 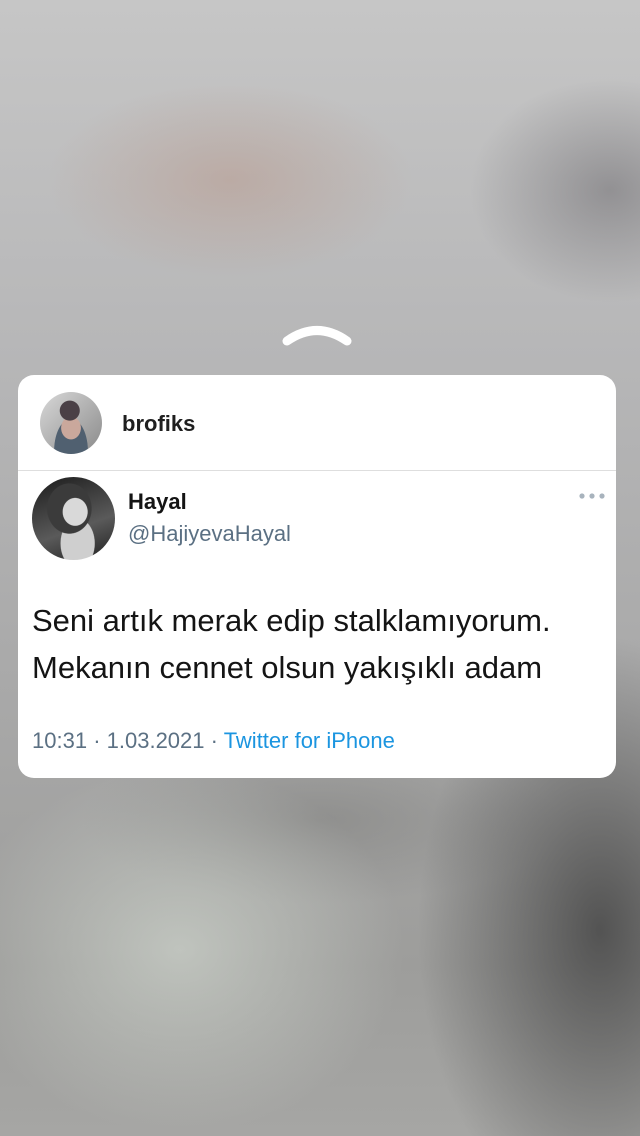 What do you see at coordinates (287, 667) in the screenshot?
I see `tweet-text-line: Mekanın cennet olsun yakışıklı adam` at bounding box center [287, 667].